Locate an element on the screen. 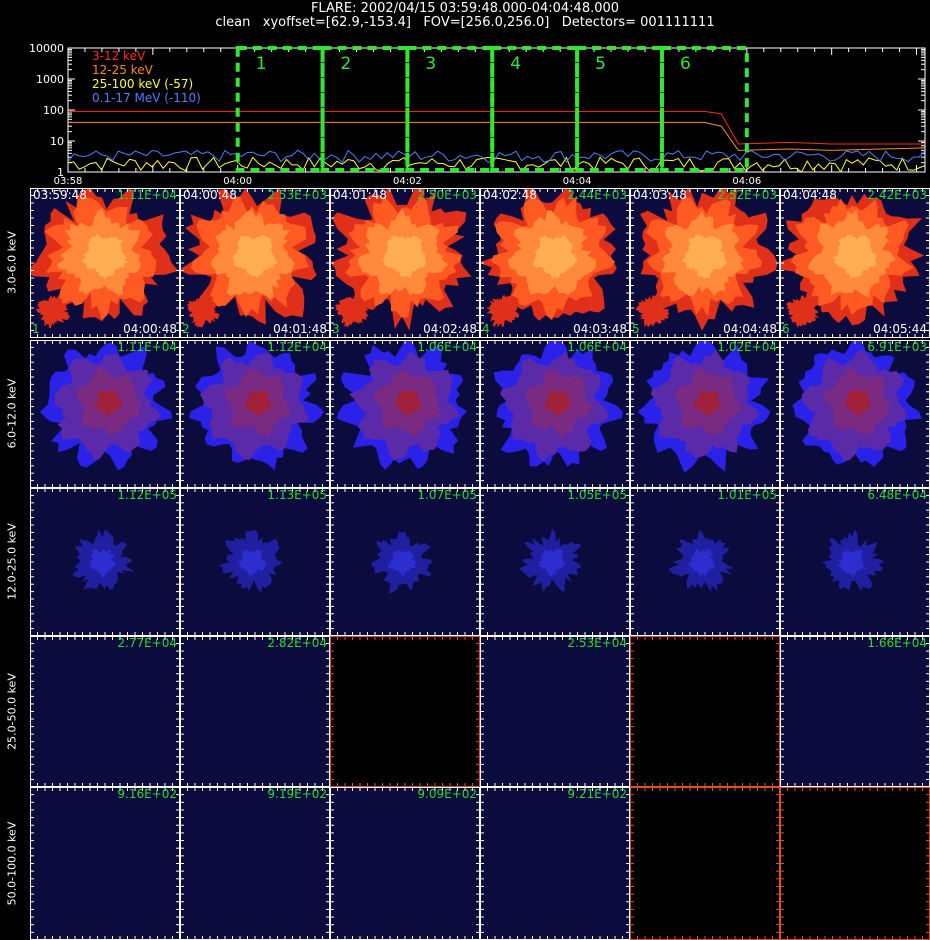  panel-peak-value: 2.44E+03 is located at coordinates (597, 195).